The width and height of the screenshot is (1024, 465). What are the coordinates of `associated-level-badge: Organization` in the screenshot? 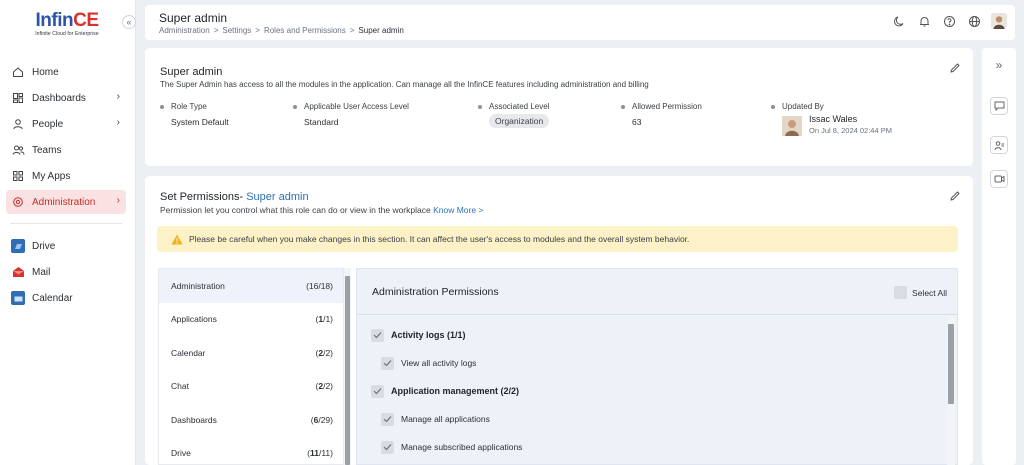 It's located at (519, 121).